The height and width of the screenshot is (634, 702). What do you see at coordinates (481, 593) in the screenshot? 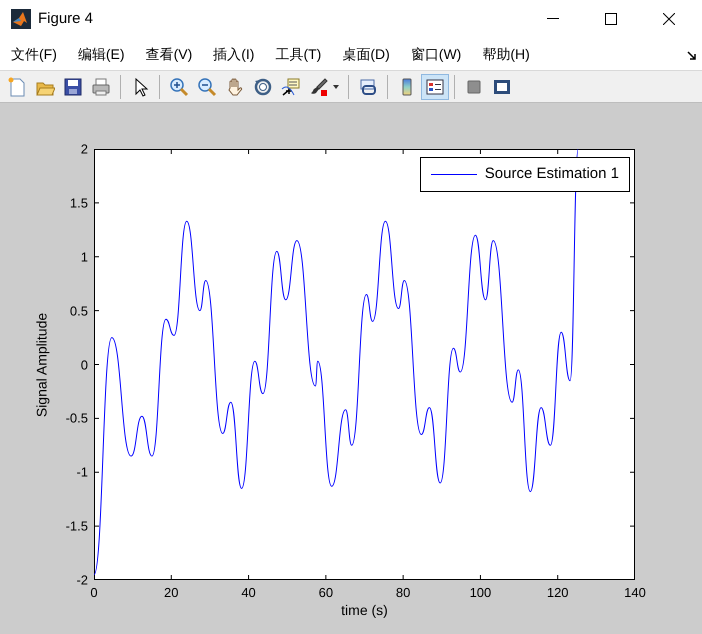
I see `tick-label: 100` at bounding box center [481, 593].